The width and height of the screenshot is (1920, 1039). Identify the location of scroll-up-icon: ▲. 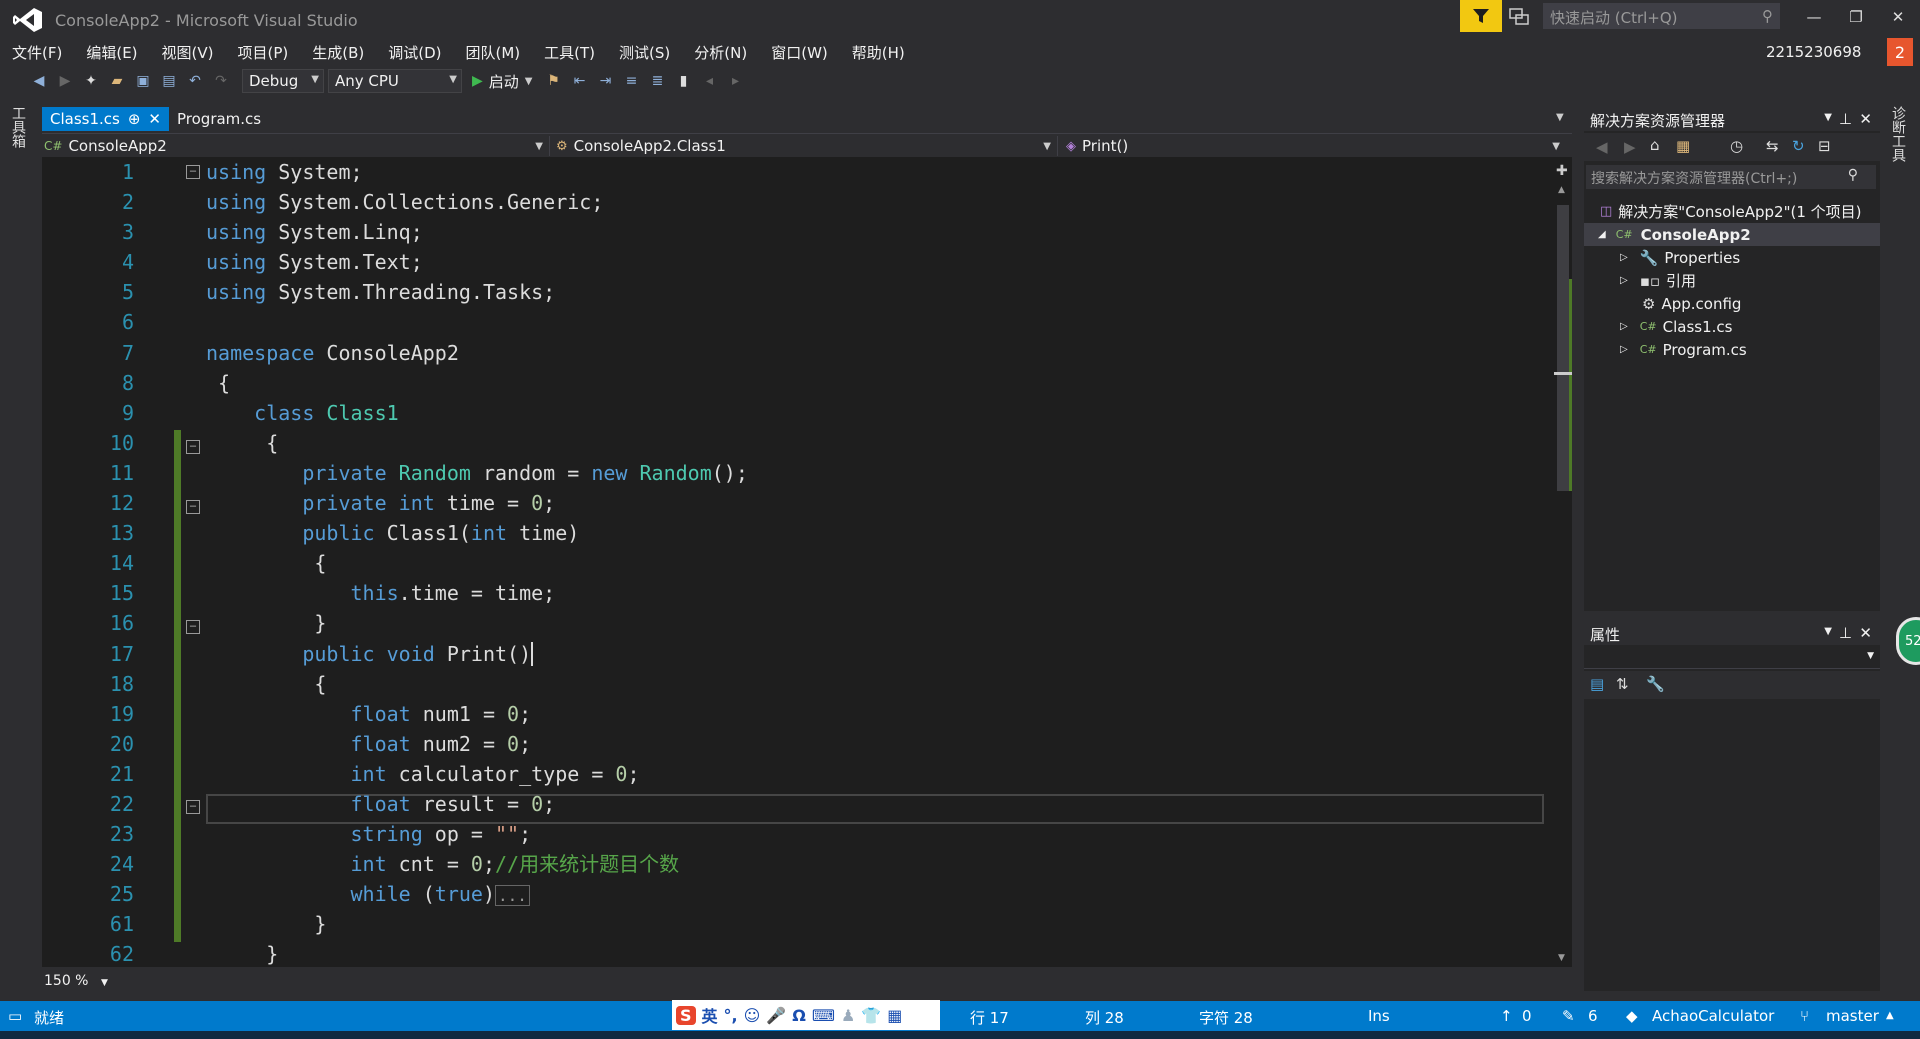
(1561, 190).